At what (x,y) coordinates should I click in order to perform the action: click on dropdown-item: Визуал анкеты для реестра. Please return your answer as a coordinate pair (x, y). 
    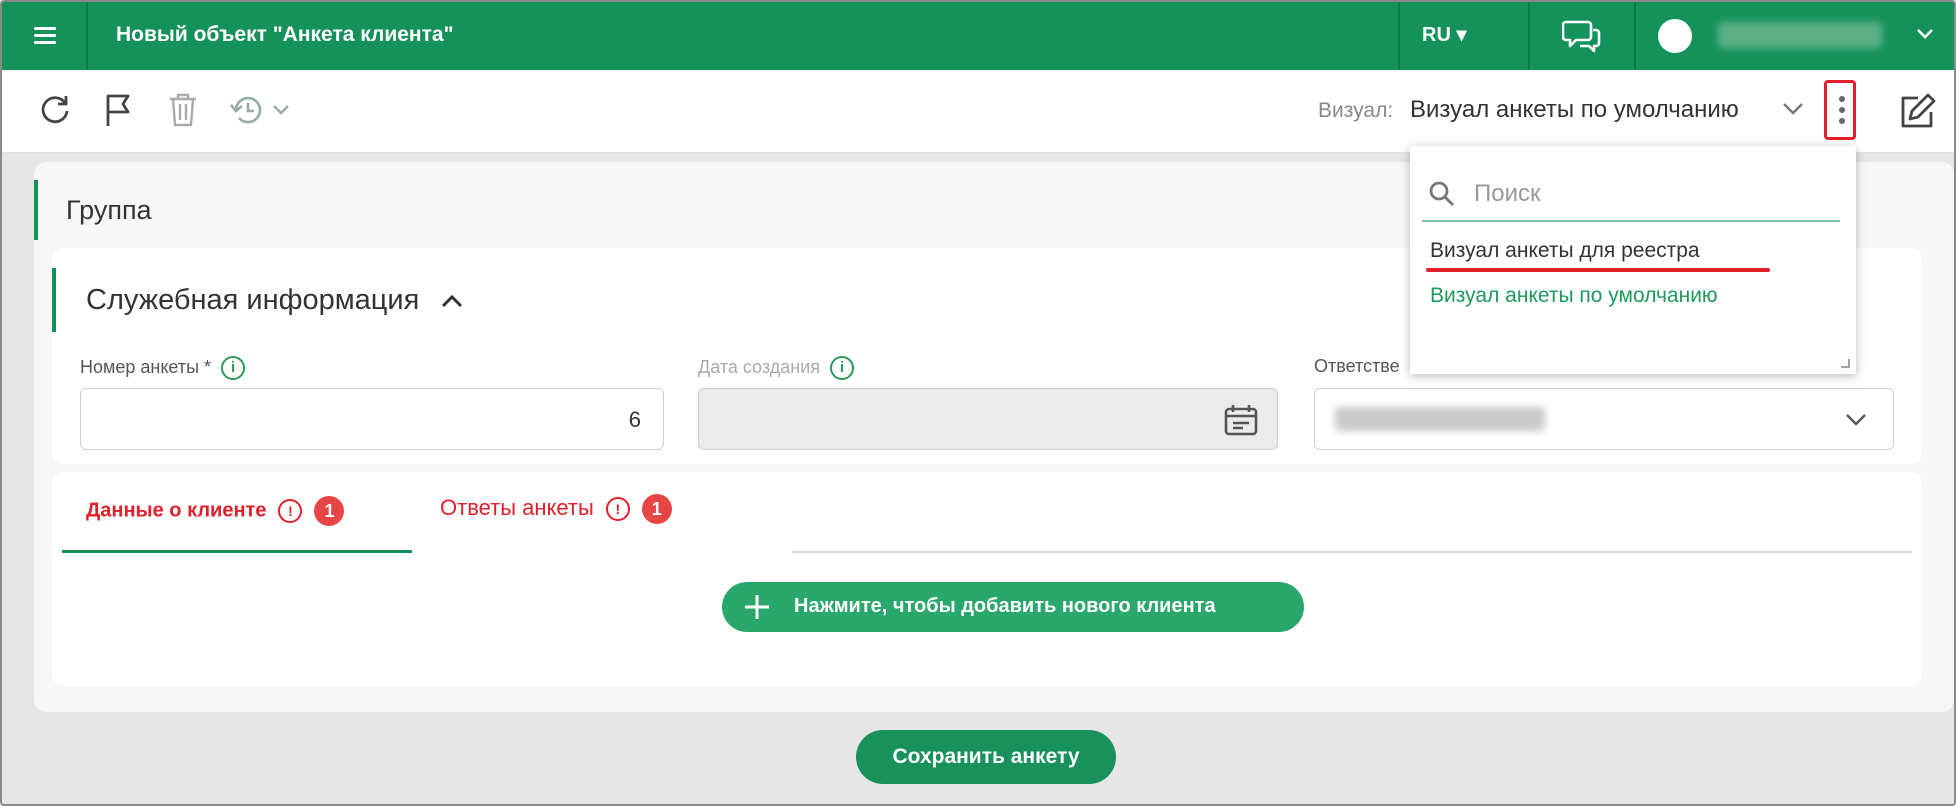
    Looking at the image, I should click on (1565, 251).